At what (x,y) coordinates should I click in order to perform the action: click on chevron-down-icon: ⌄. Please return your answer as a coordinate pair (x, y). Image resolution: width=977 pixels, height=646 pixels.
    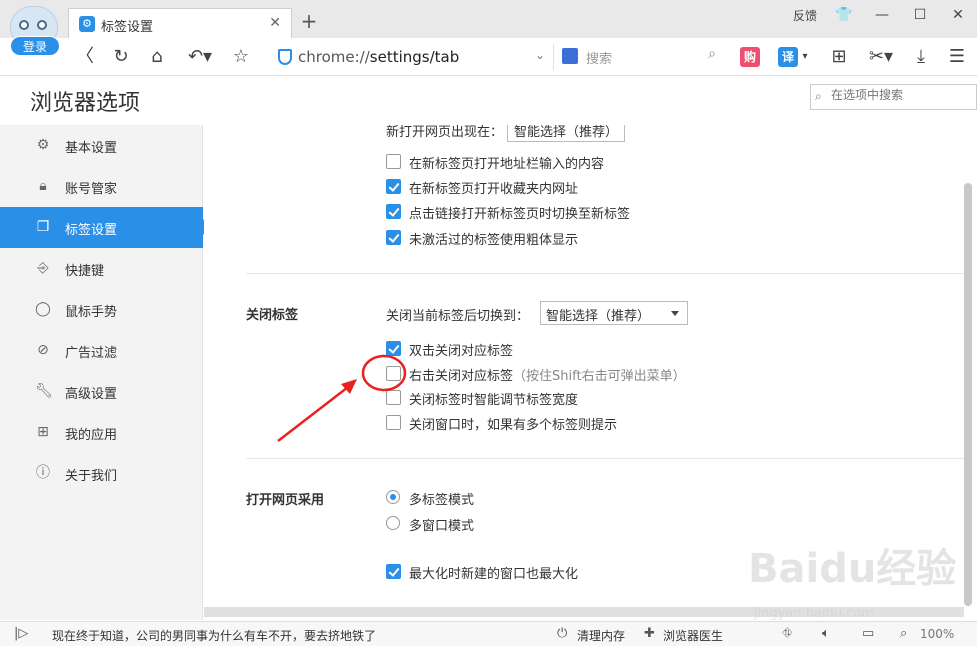
    Looking at the image, I should click on (540, 55).